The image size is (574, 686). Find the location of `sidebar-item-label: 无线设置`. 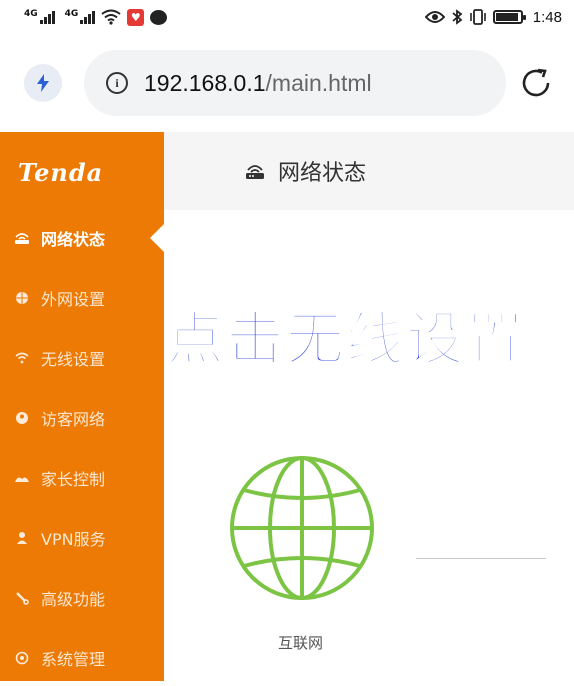

sidebar-item-label: 无线设置 is located at coordinates (73, 359).